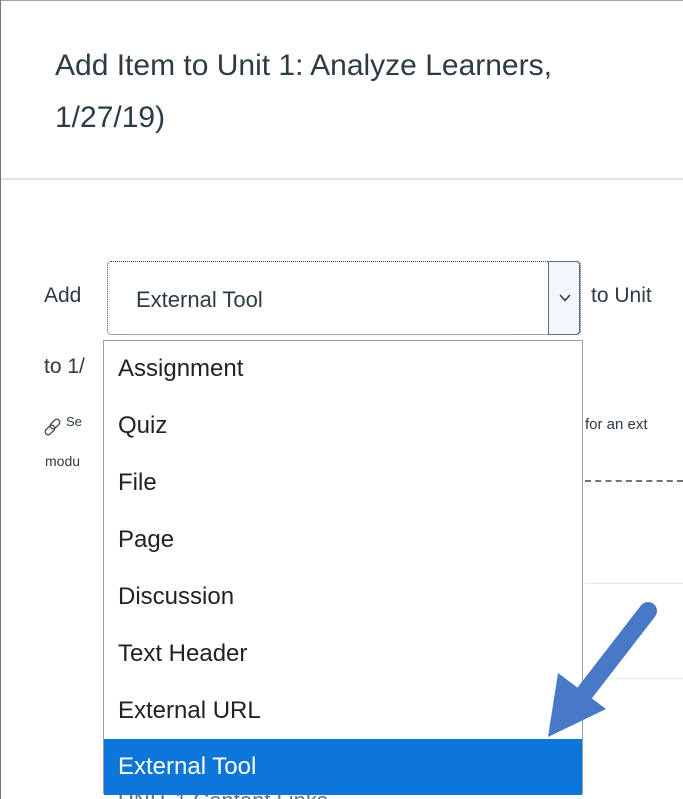  I want to click on dropdown-option-quiz: Quiz, so click(343, 426).